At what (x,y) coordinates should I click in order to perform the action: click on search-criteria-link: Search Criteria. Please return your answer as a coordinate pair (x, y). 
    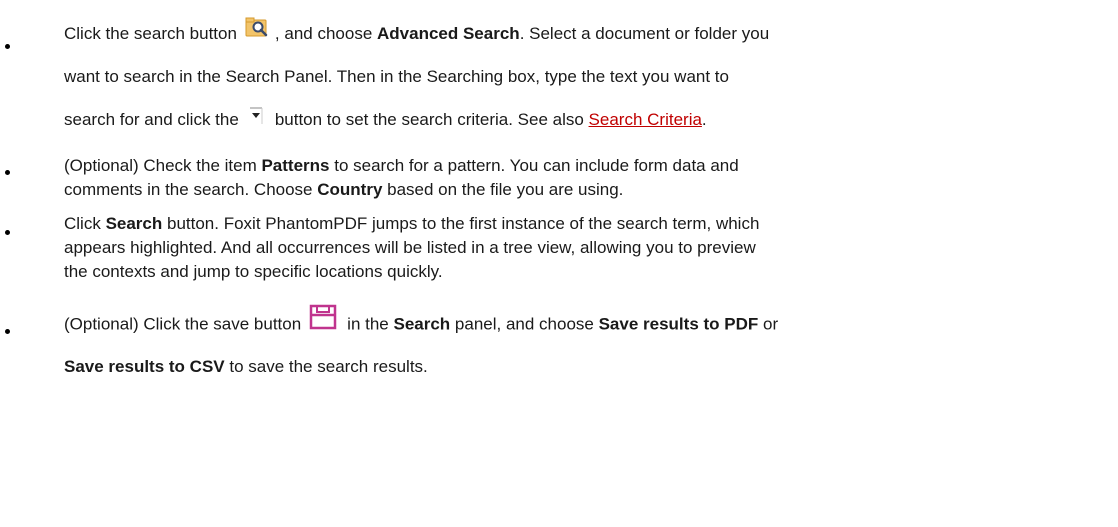
    Looking at the image, I should click on (645, 119).